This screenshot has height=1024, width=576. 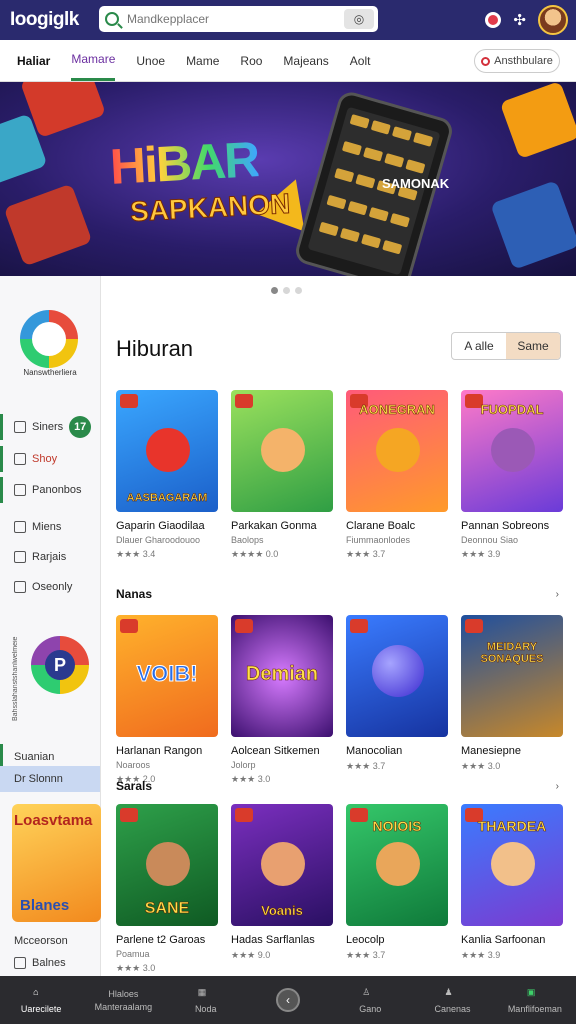 What do you see at coordinates (53, 20) in the screenshot?
I see `app-logo: Ioogiglk` at bounding box center [53, 20].